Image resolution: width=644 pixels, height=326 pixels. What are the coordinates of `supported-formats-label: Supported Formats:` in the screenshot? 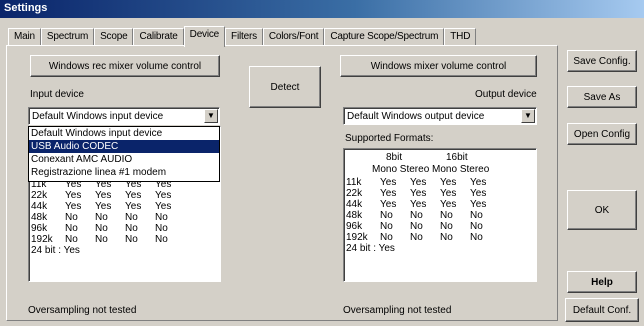 It's located at (389, 138).